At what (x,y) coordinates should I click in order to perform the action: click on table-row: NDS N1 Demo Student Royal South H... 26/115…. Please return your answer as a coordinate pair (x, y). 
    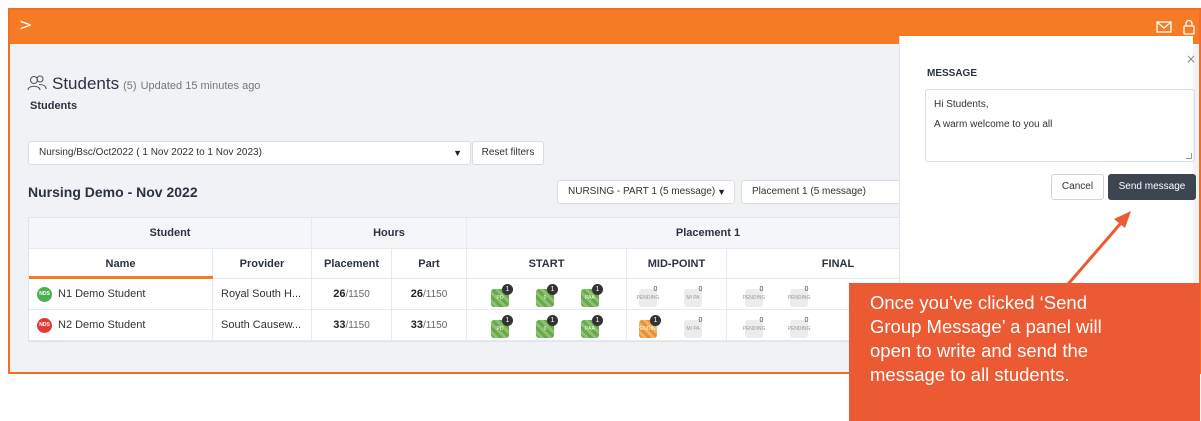
    Looking at the image, I should click on (488, 294).